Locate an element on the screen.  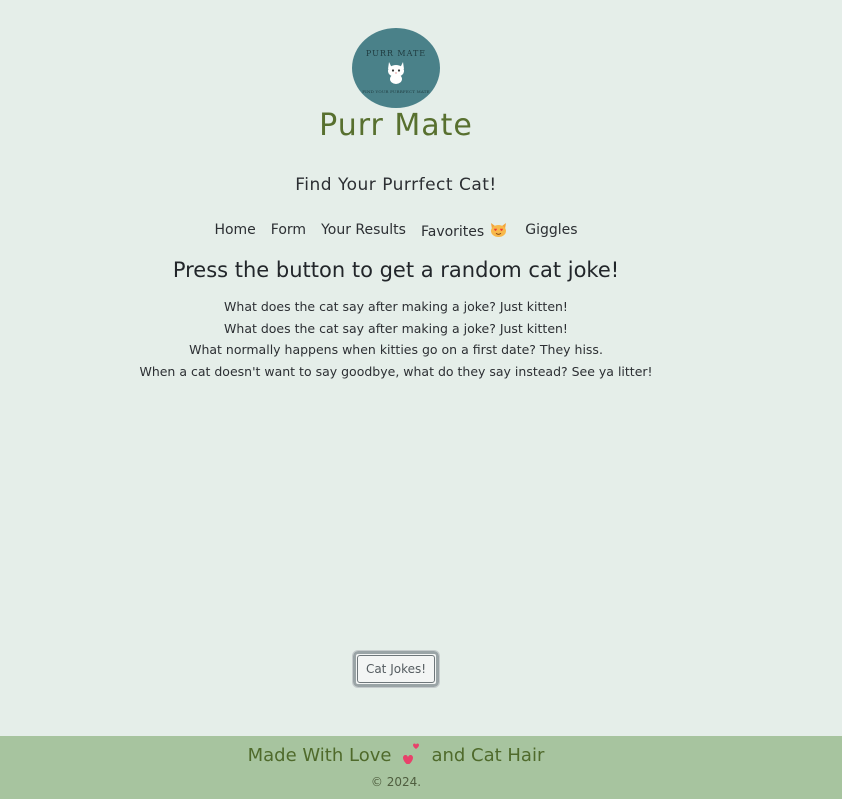
footer-copyright: © 2024. is located at coordinates (396, 782).